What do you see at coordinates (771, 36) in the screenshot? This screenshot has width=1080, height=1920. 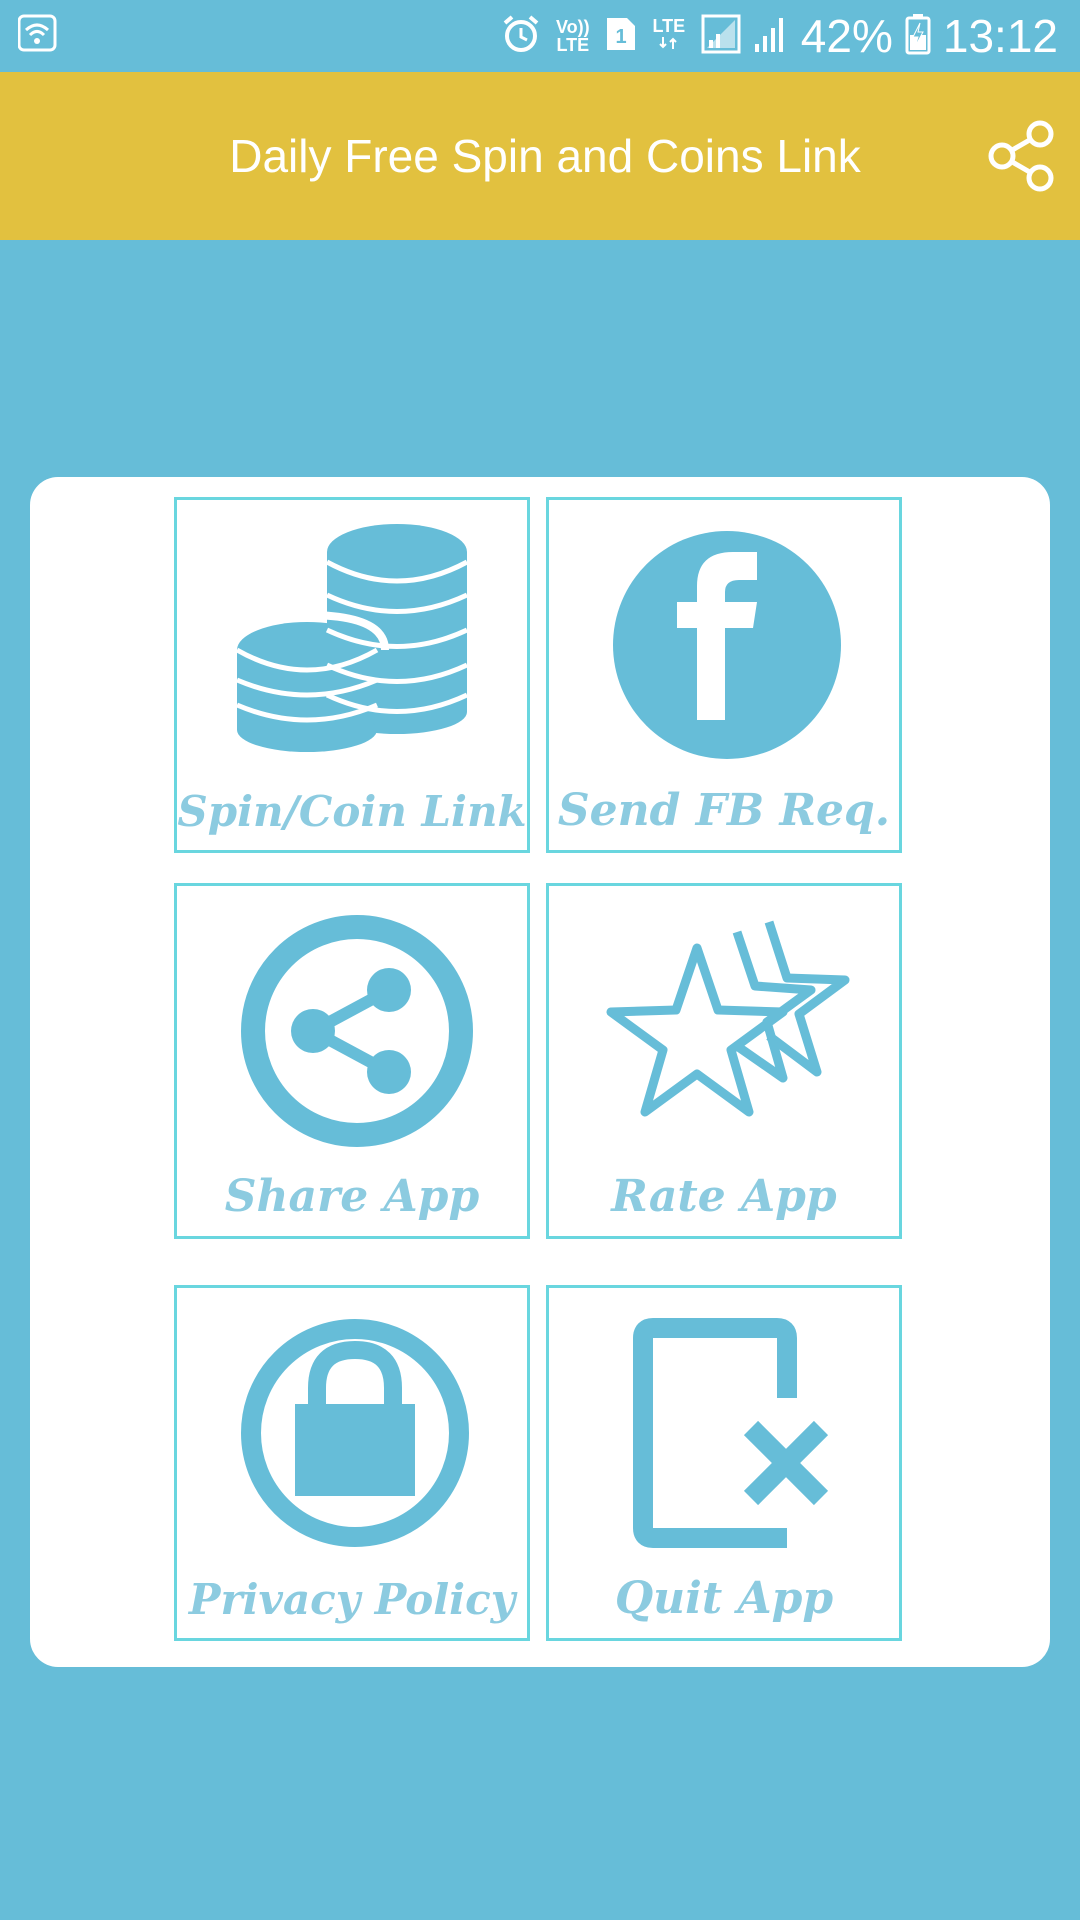 I see `signal-sim2-icon` at bounding box center [771, 36].